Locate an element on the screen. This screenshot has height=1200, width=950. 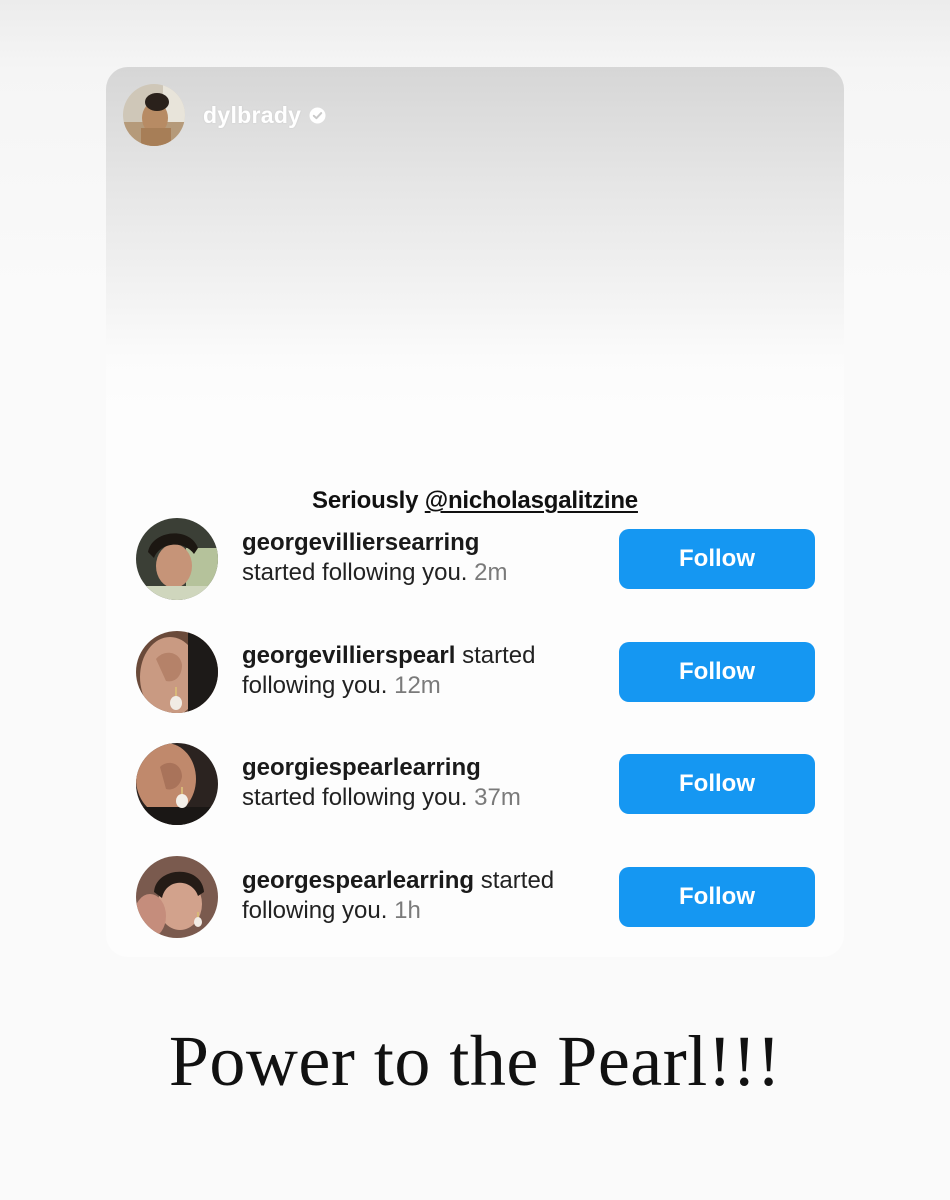
notification-username: georgevilliersearring is located at coordinates (360, 542).